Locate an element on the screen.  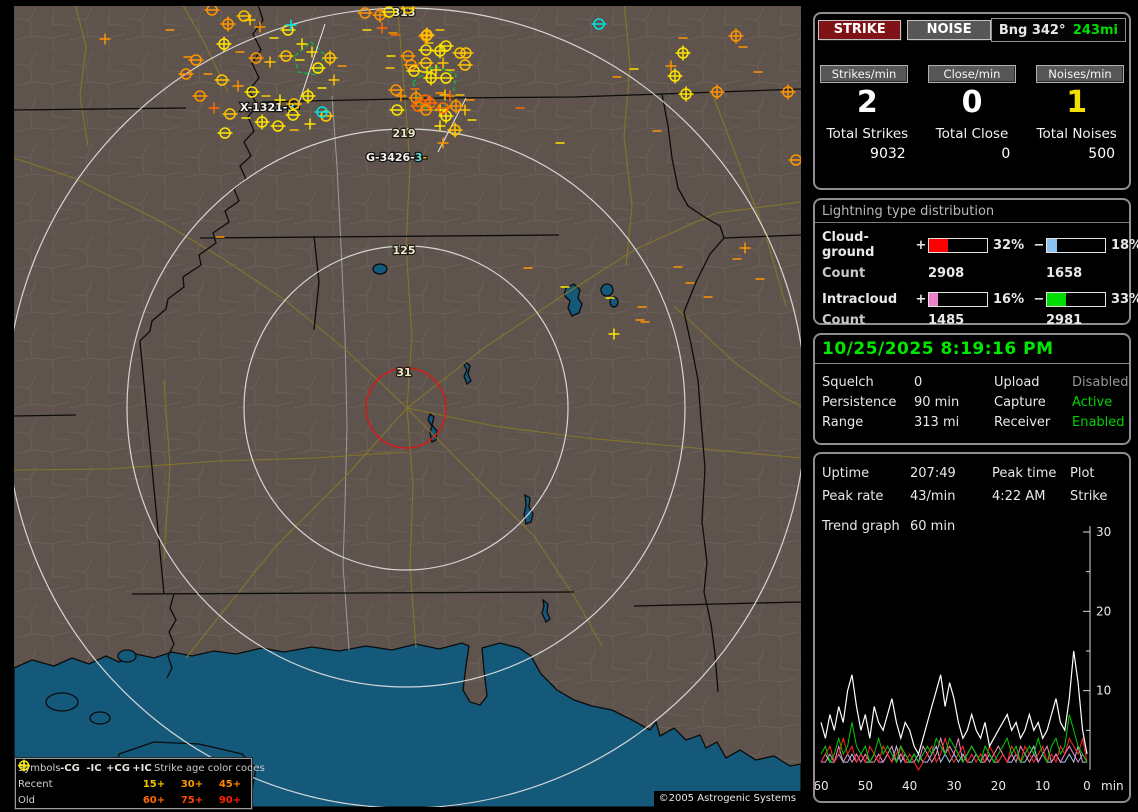
storm-cell-label: G-3426-3- is located at coordinates (396, 157).